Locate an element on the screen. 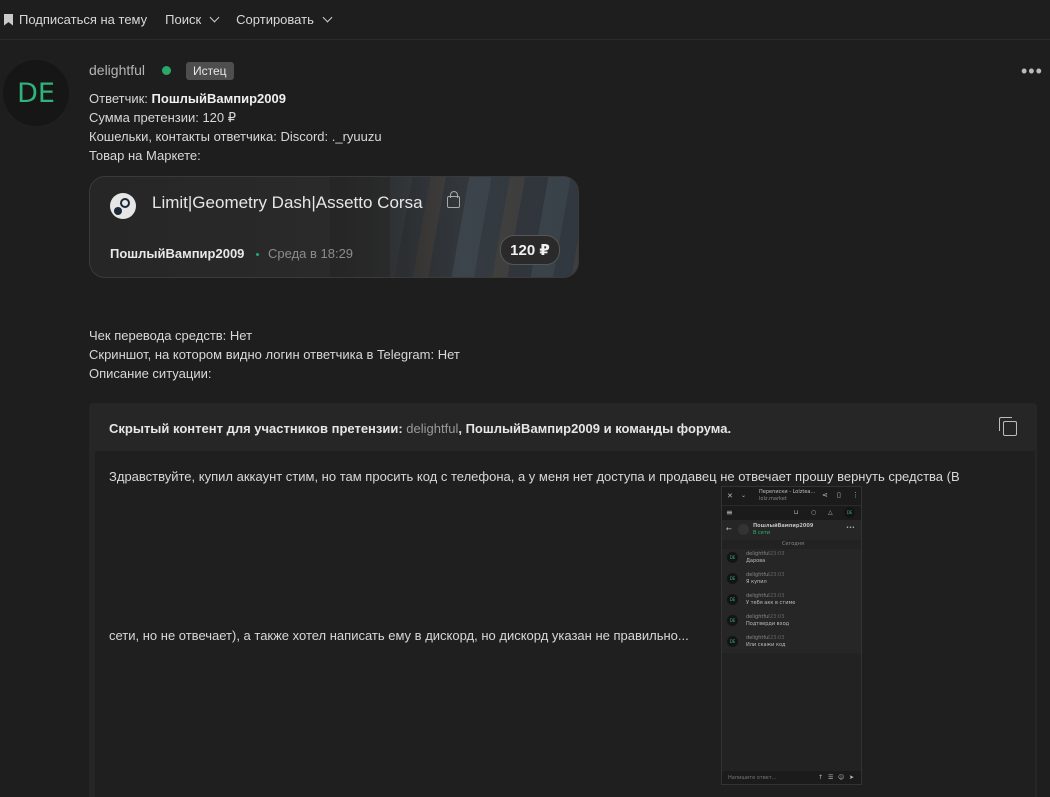 The width and height of the screenshot is (1050, 797). product-date: Среда в 18:29 is located at coordinates (311, 253).